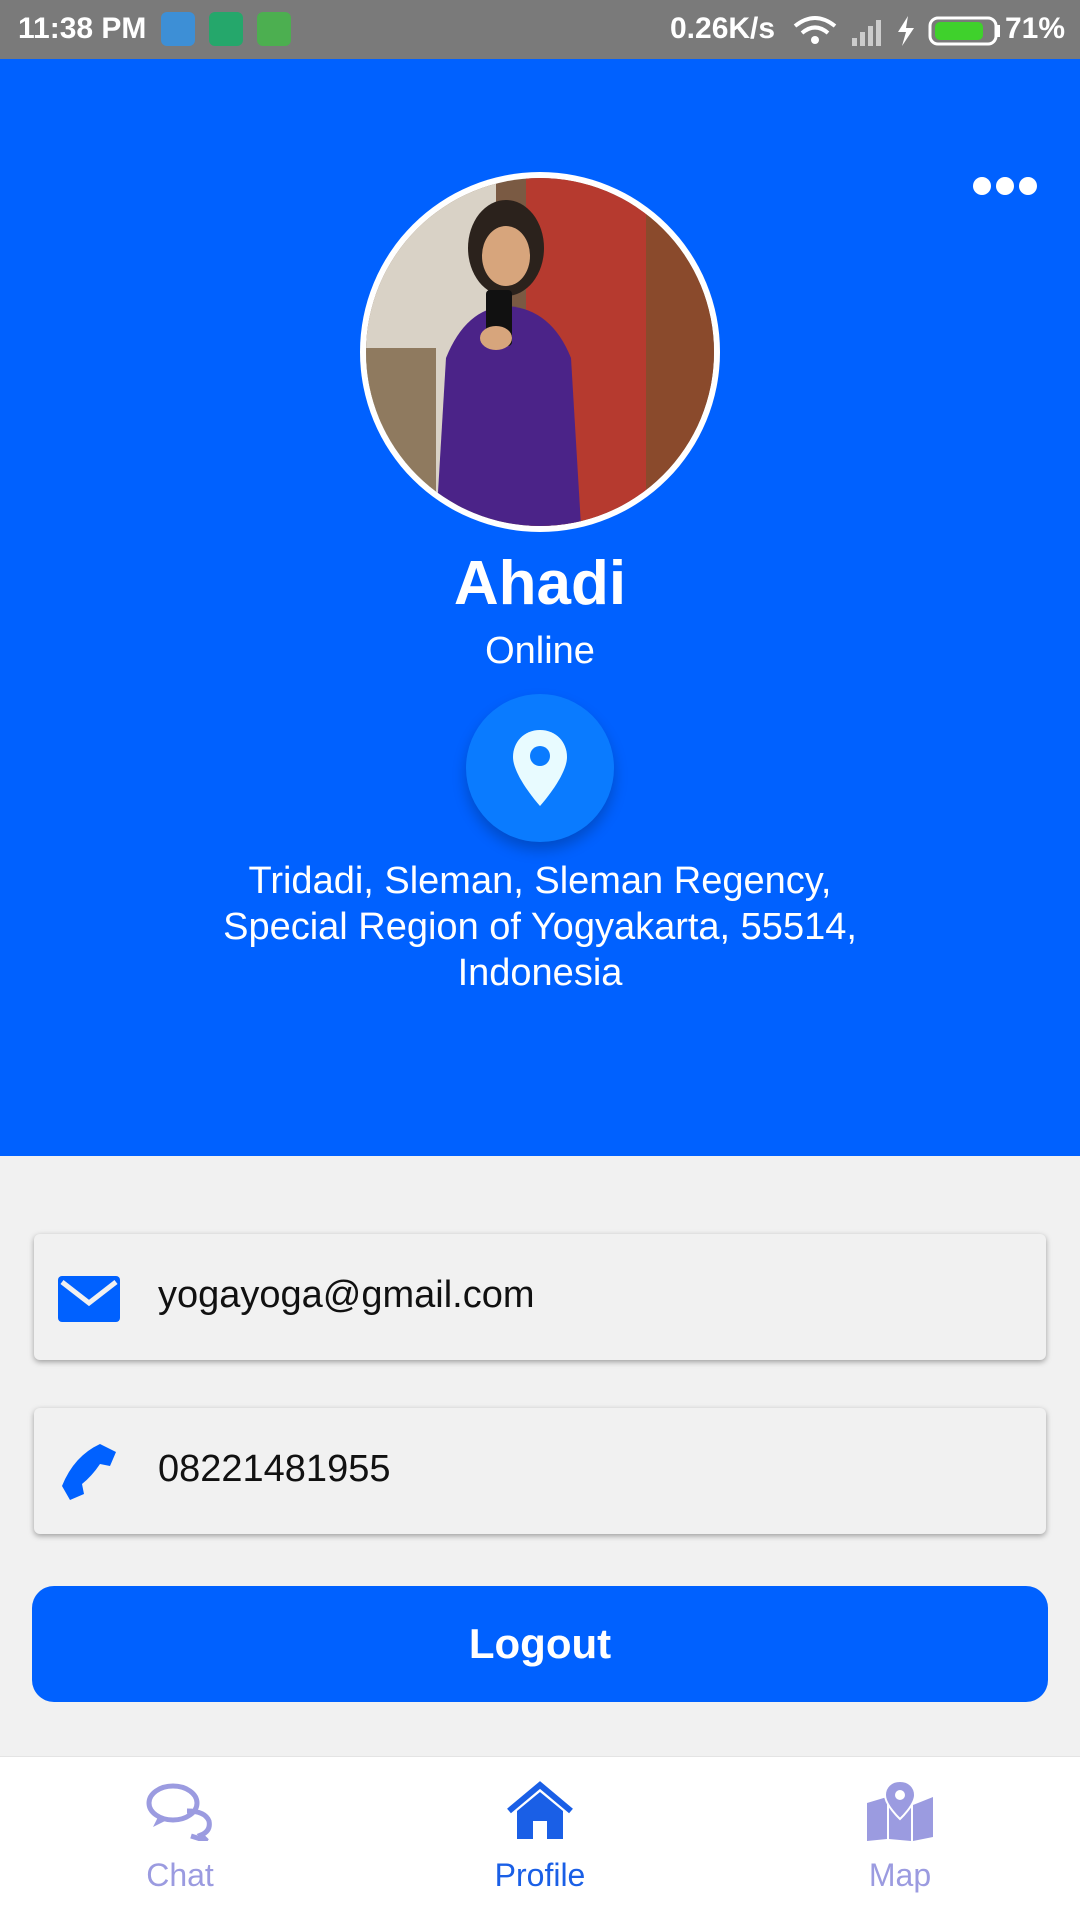  I want to click on chat-icon, so click(179, 1812).